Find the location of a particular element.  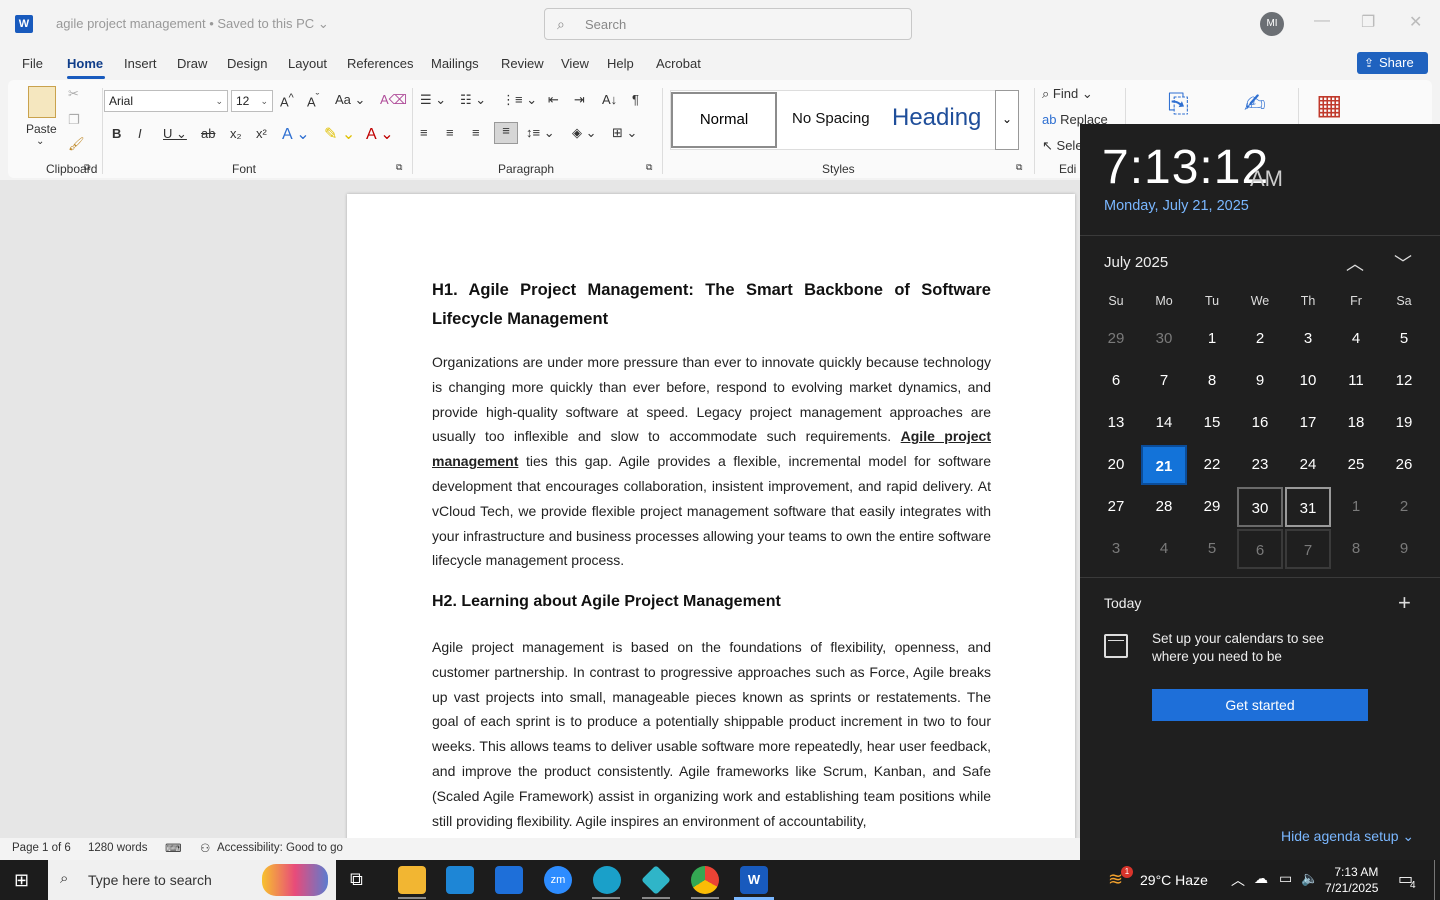

tab-draw: Draw is located at coordinates (192, 63).